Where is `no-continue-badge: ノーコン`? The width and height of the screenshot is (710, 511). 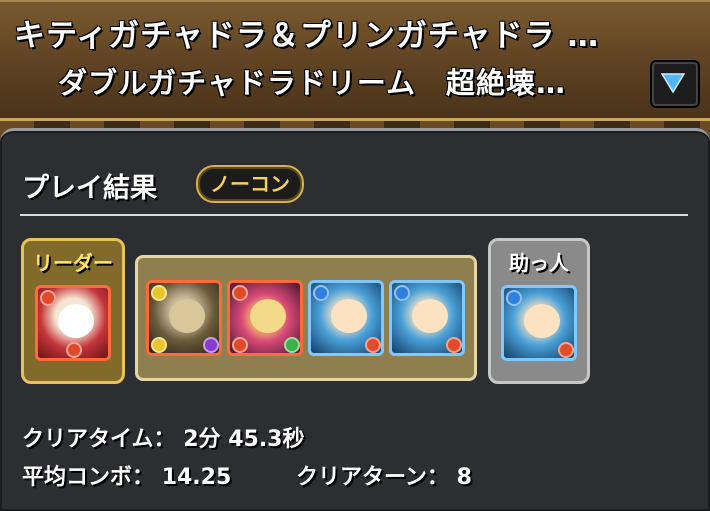
no-continue-badge: ノーコン is located at coordinates (250, 184).